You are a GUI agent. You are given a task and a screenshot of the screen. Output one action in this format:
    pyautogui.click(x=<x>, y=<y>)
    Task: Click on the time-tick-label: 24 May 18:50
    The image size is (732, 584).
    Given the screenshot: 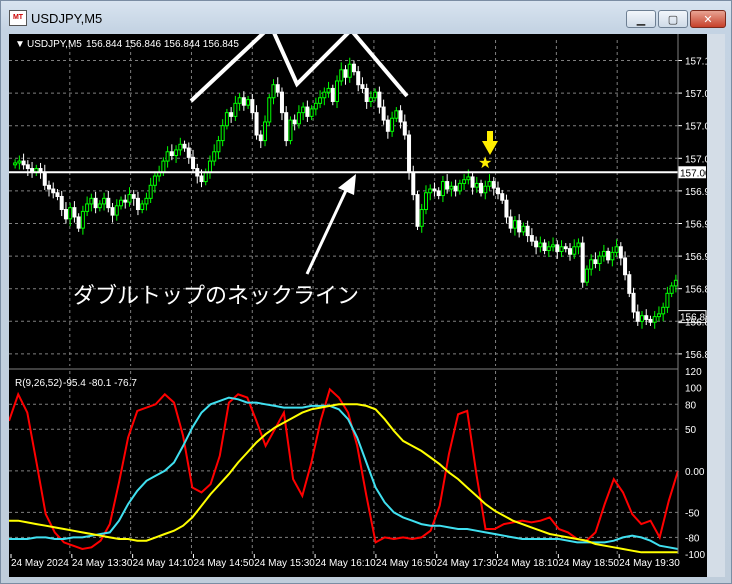 What is the action you would take?
    pyautogui.click(x=588, y=563)
    